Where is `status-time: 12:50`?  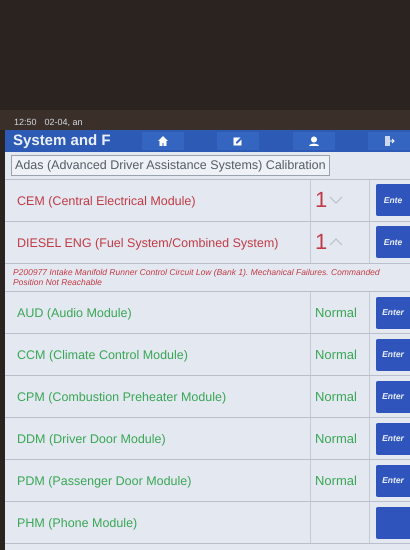
status-time: 12:50 is located at coordinates (25, 122).